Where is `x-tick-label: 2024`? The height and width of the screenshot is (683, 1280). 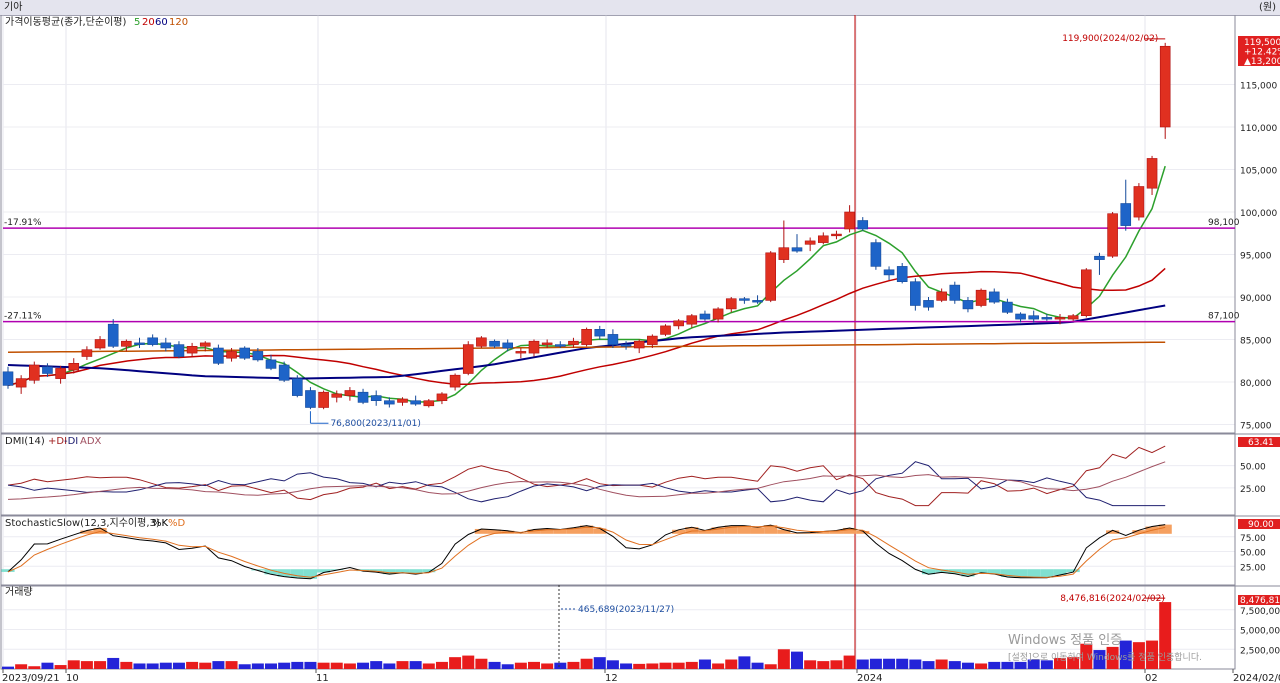 x-tick-label: 2024 is located at coordinates (869, 678).